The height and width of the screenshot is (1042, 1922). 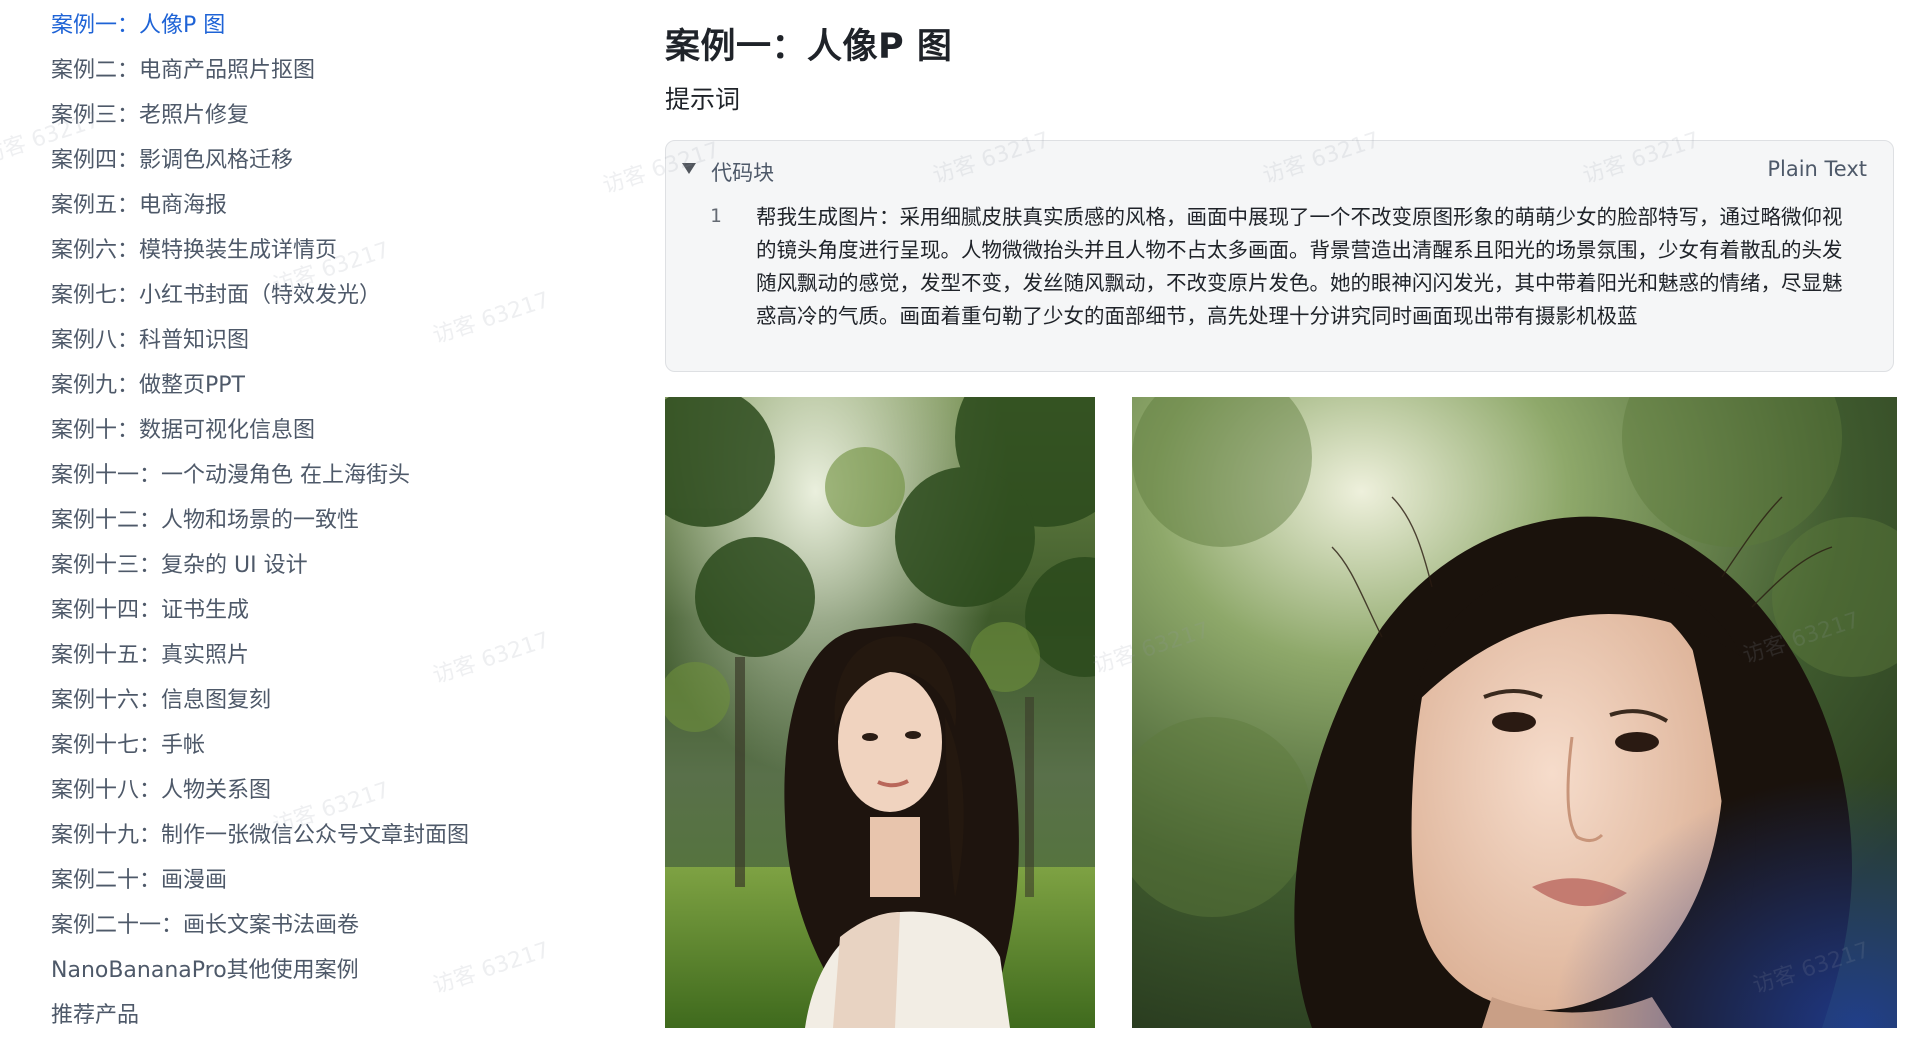 I want to click on toc-item-case-17: 案例十七：手帐, so click(x=260, y=749).